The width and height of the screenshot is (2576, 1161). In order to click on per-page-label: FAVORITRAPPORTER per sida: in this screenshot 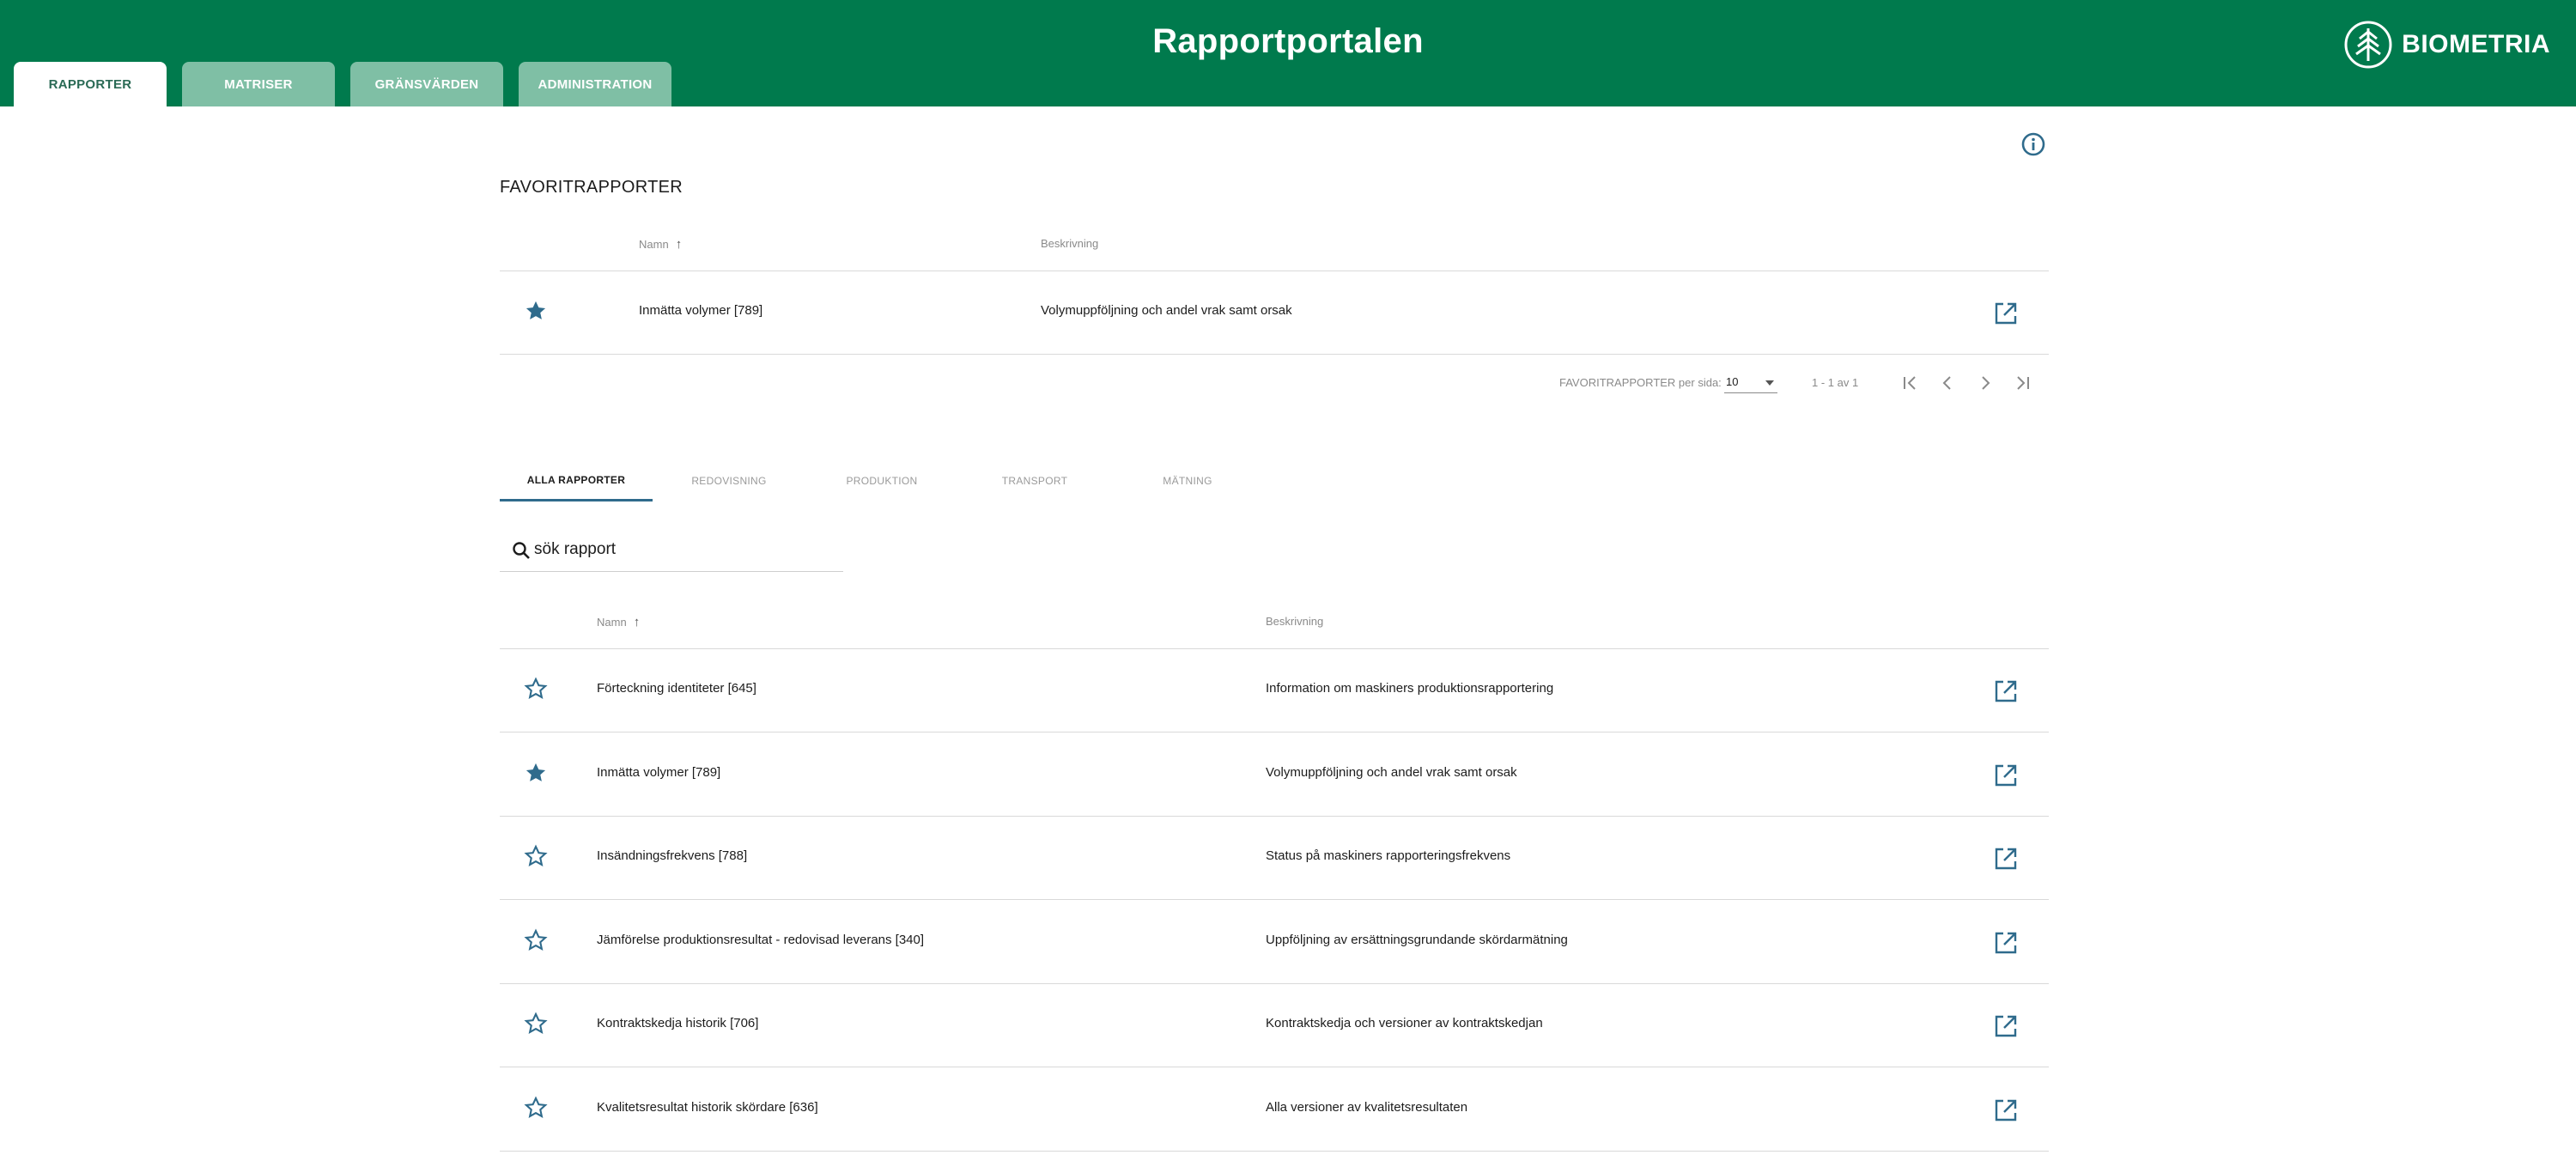, I will do `click(1641, 382)`.